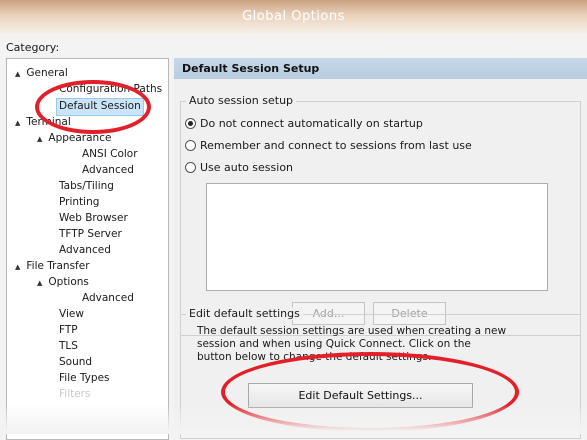 This screenshot has height=440, width=587. I want to click on tree-item-configuration-paths: Configuration Paths, so click(110, 89).